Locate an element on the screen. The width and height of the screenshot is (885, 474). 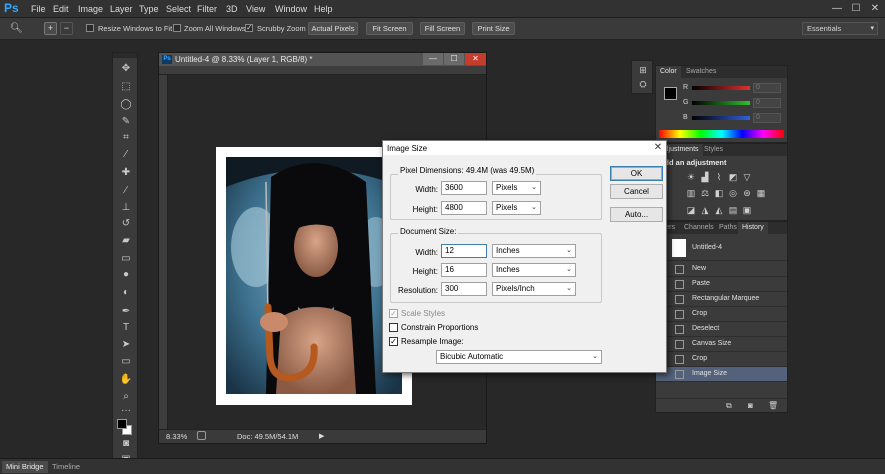
tab-color: Color is located at coordinates (668, 72).